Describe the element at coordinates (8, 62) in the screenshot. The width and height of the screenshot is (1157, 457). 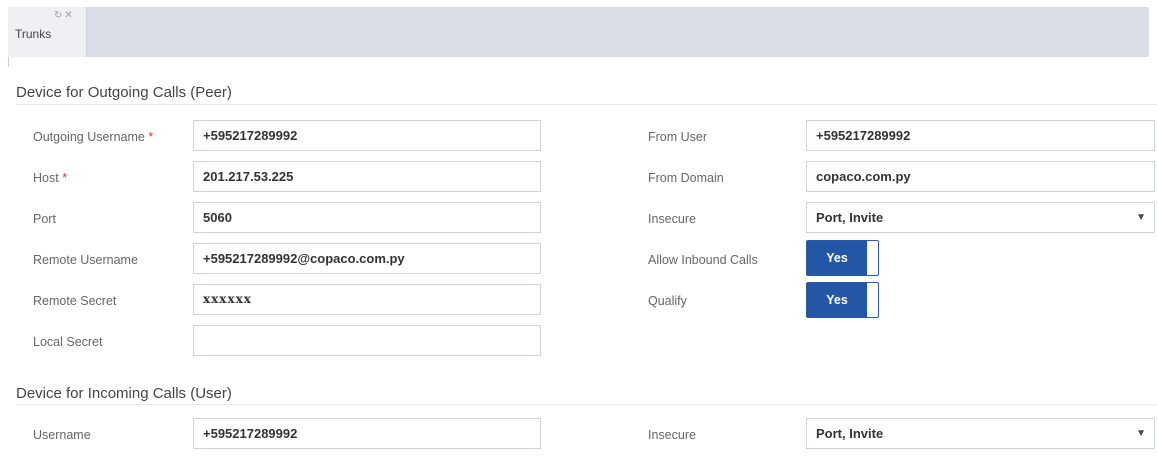
I see `tab-edge` at that location.